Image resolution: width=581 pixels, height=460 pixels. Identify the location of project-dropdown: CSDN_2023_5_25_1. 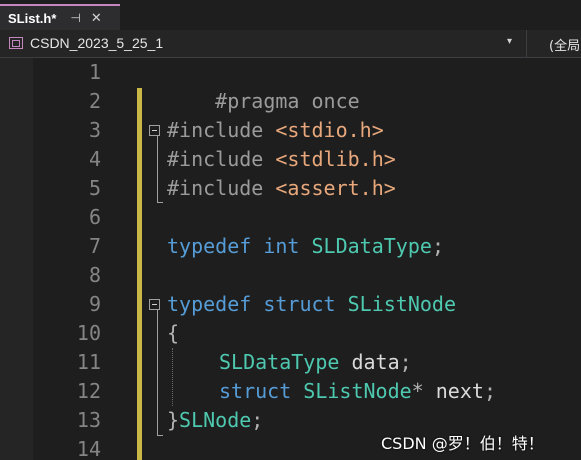
(96, 43).